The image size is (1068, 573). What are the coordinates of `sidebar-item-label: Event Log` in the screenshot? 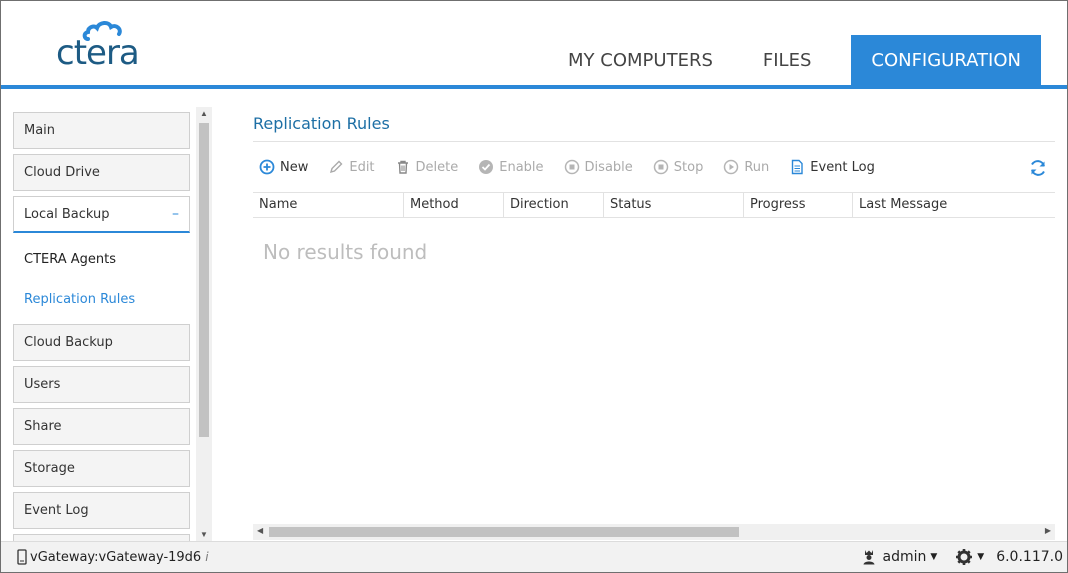 It's located at (56, 510).